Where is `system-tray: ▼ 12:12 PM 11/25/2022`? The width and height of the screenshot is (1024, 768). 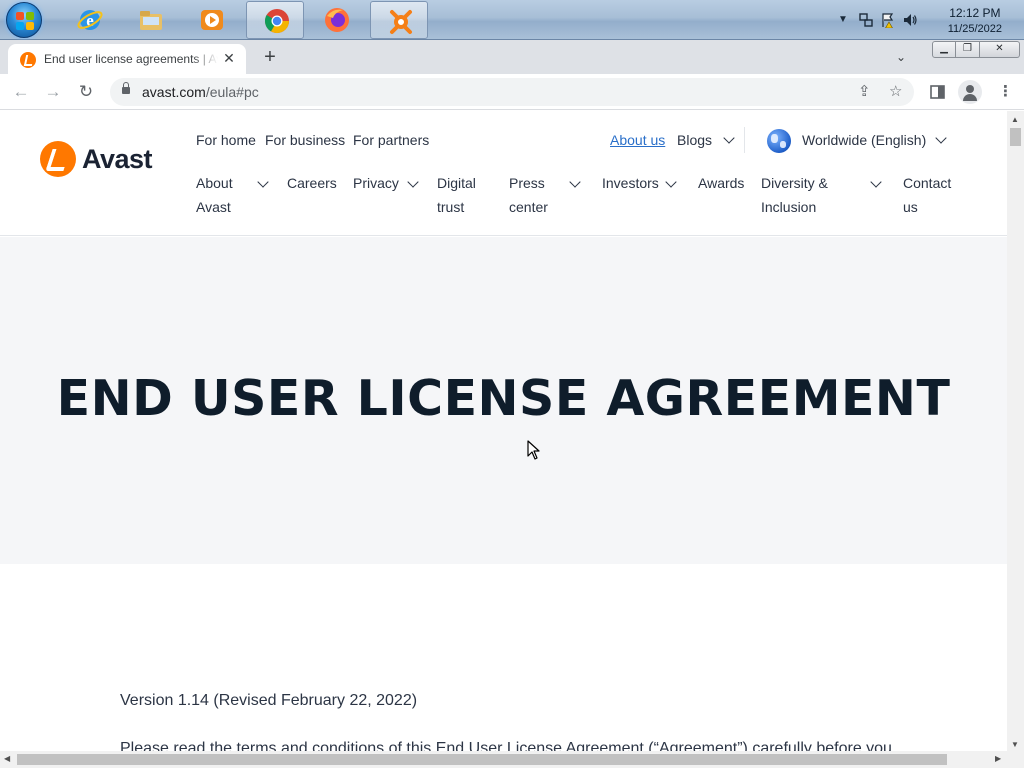
system-tray: ▼ 12:12 PM 11/25/2022 is located at coordinates (929, 20).